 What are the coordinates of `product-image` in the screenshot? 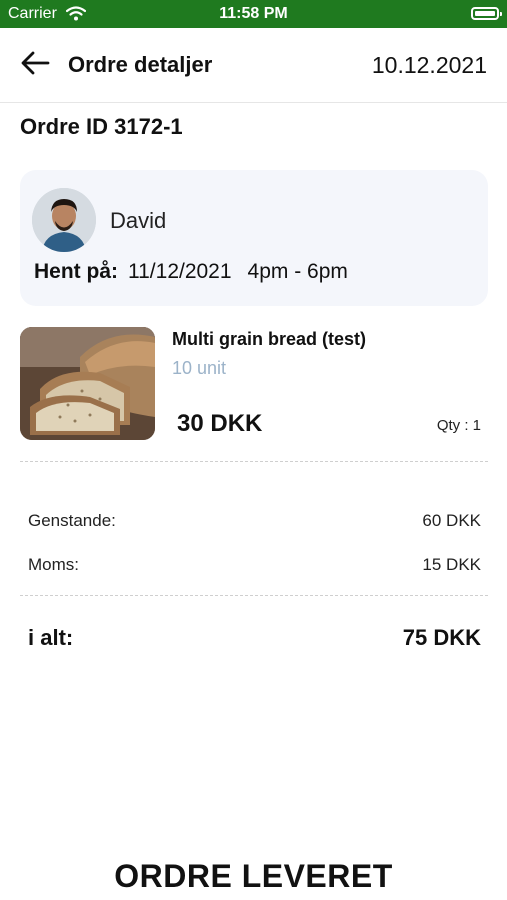 It's located at (87, 383).